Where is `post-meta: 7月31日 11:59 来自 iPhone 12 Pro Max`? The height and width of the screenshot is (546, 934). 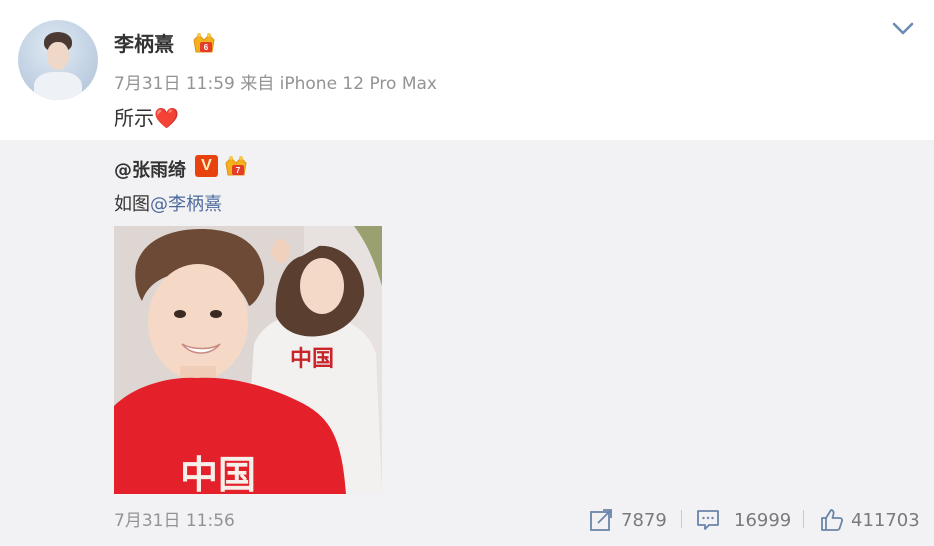
post-meta: 7月31日 11:59 来自 iPhone 12 Pro Max is located at coordinates (275, 84).